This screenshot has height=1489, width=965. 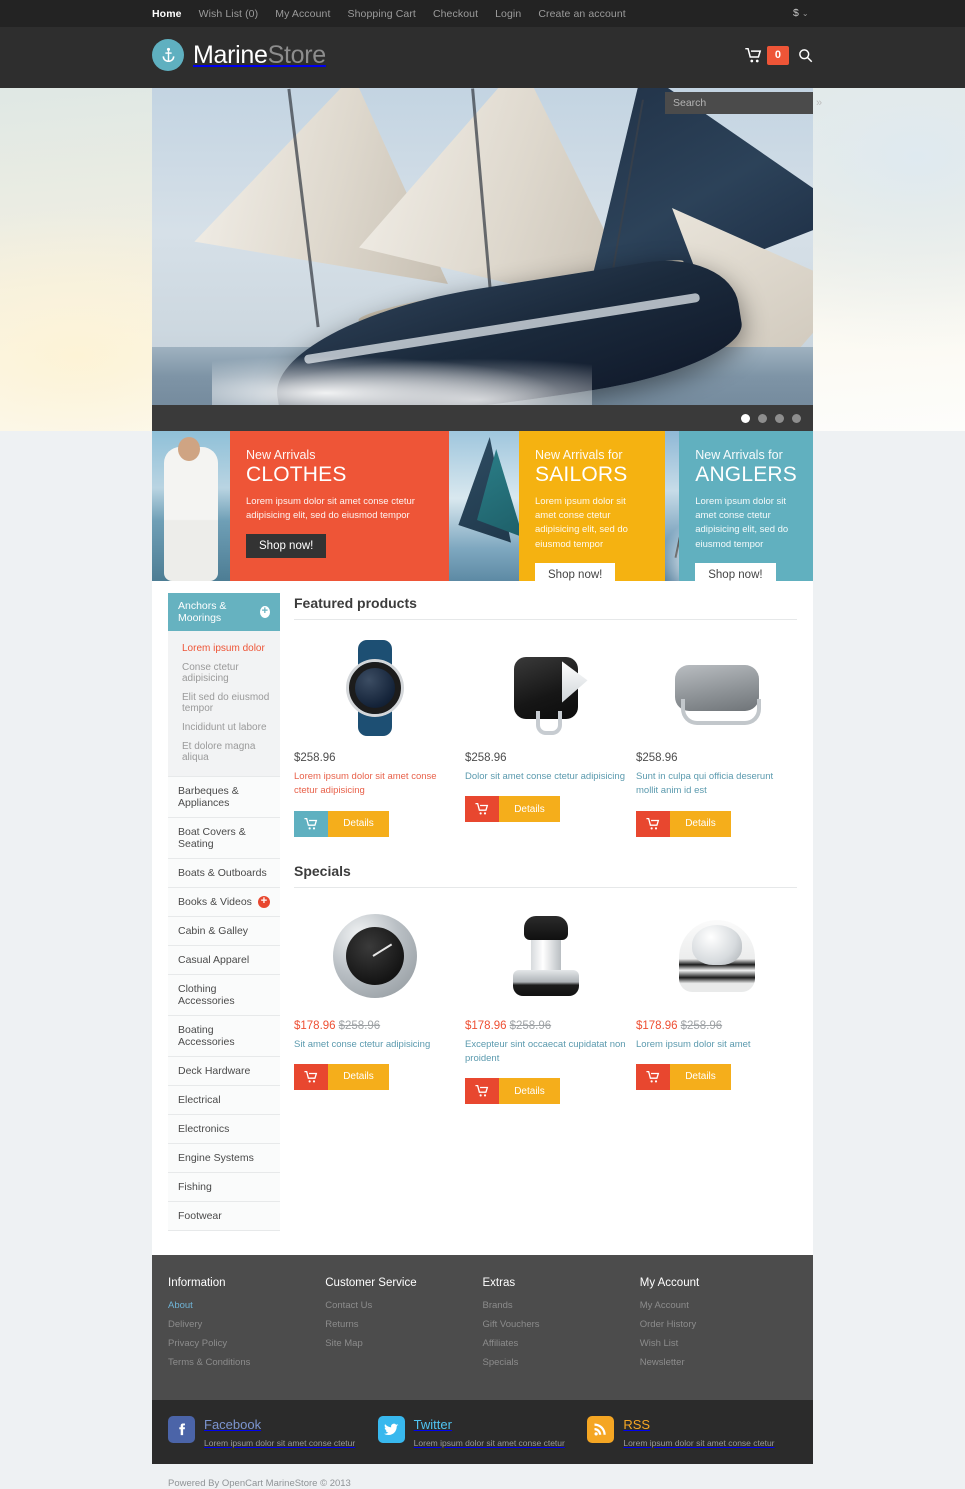 What do you see at coordinates (229, 14) in the screenshot?
I see `topnav-link-wishlist: Wish List (0)` at bounding box center [229, 14].